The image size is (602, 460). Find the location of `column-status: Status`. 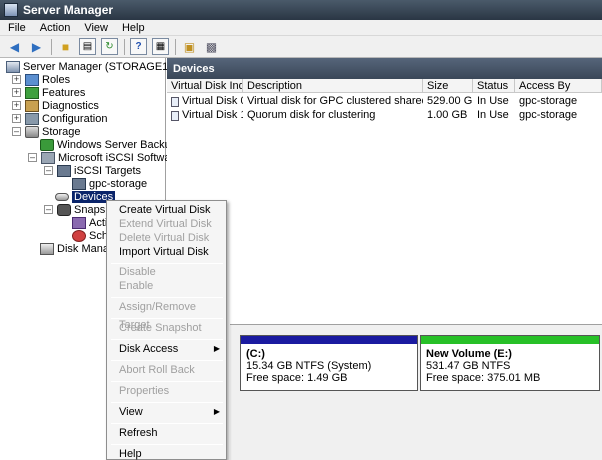

column-status: Status is located at coordinates (494, 86).